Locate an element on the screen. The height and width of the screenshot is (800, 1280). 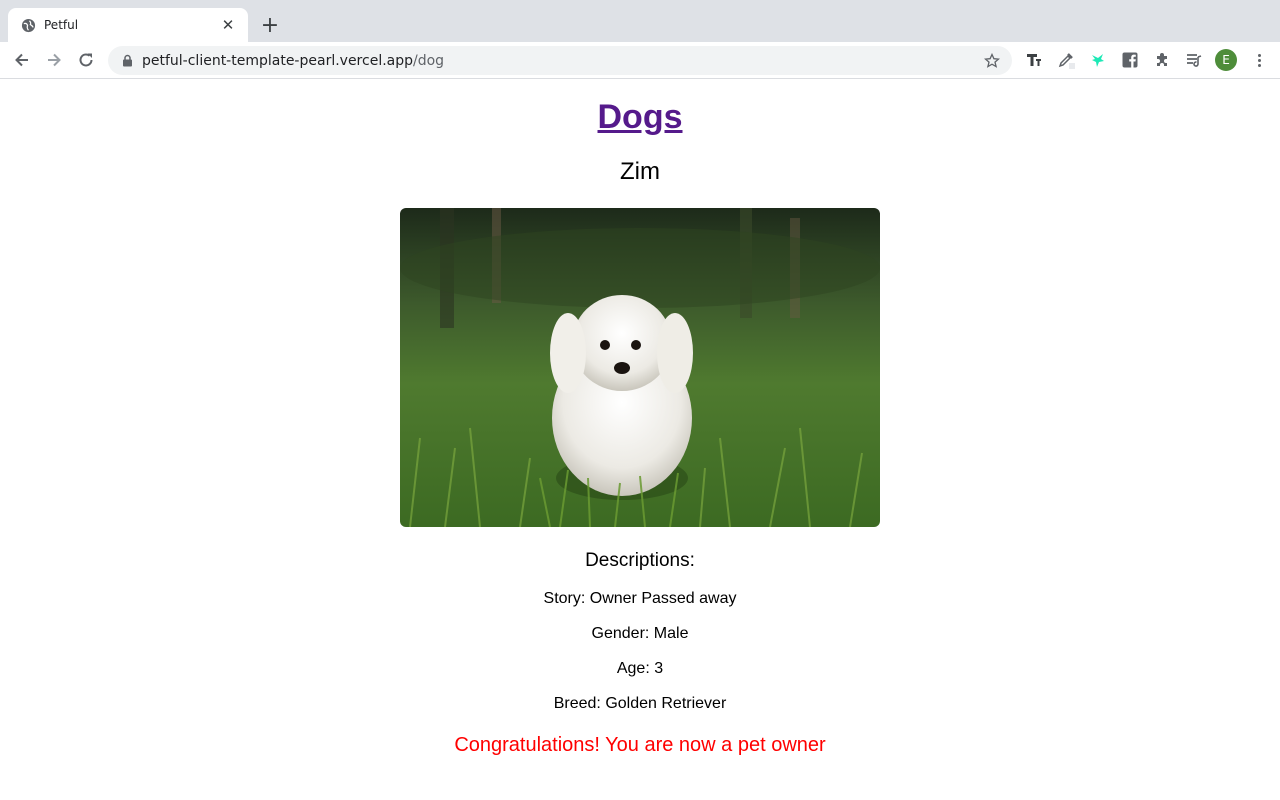
url-path: /dog is located at coordinates (429, 60).